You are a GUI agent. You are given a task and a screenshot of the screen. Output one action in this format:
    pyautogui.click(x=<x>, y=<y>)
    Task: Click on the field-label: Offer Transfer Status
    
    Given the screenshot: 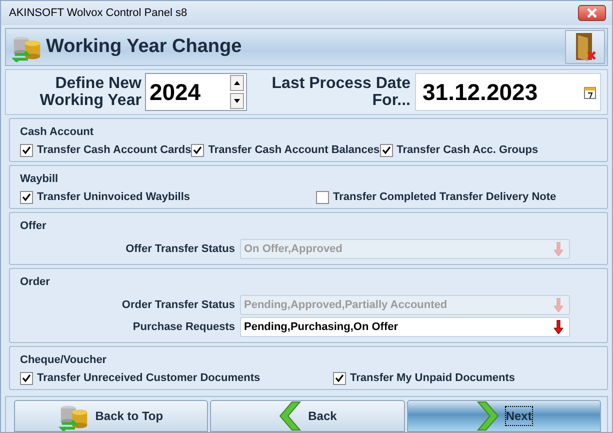 What is the action you would take?
    pyautogui.click(x=180, y=249)
    